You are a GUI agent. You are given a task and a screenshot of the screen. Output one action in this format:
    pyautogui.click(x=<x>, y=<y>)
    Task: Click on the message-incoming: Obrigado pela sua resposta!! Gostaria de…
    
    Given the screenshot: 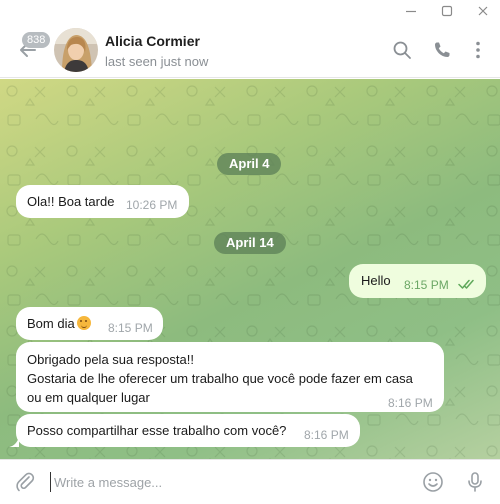 What is the action you would take?
    pyautogui.click(x=230, y=377)
    